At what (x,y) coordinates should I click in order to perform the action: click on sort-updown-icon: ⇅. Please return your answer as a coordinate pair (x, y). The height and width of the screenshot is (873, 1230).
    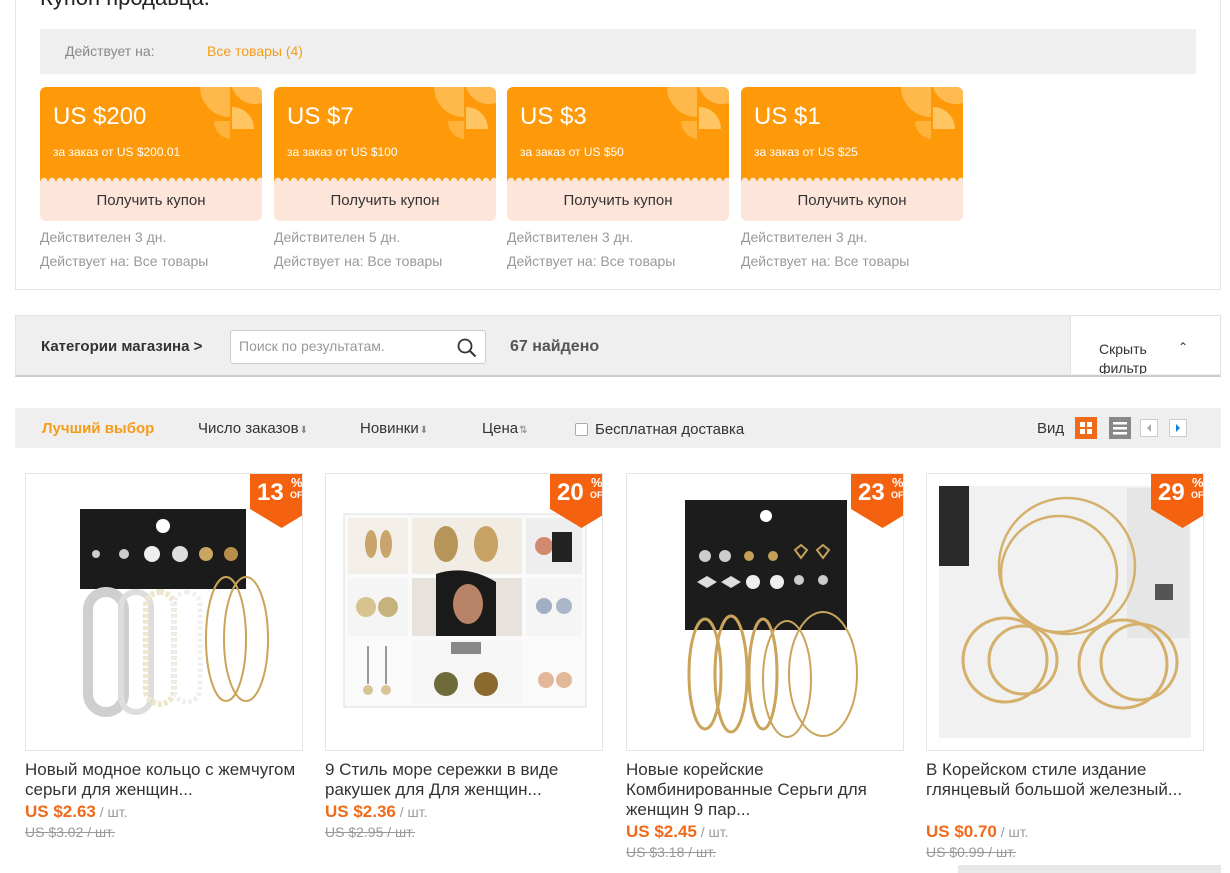
    Looking at the image, I should click on (523, 430).